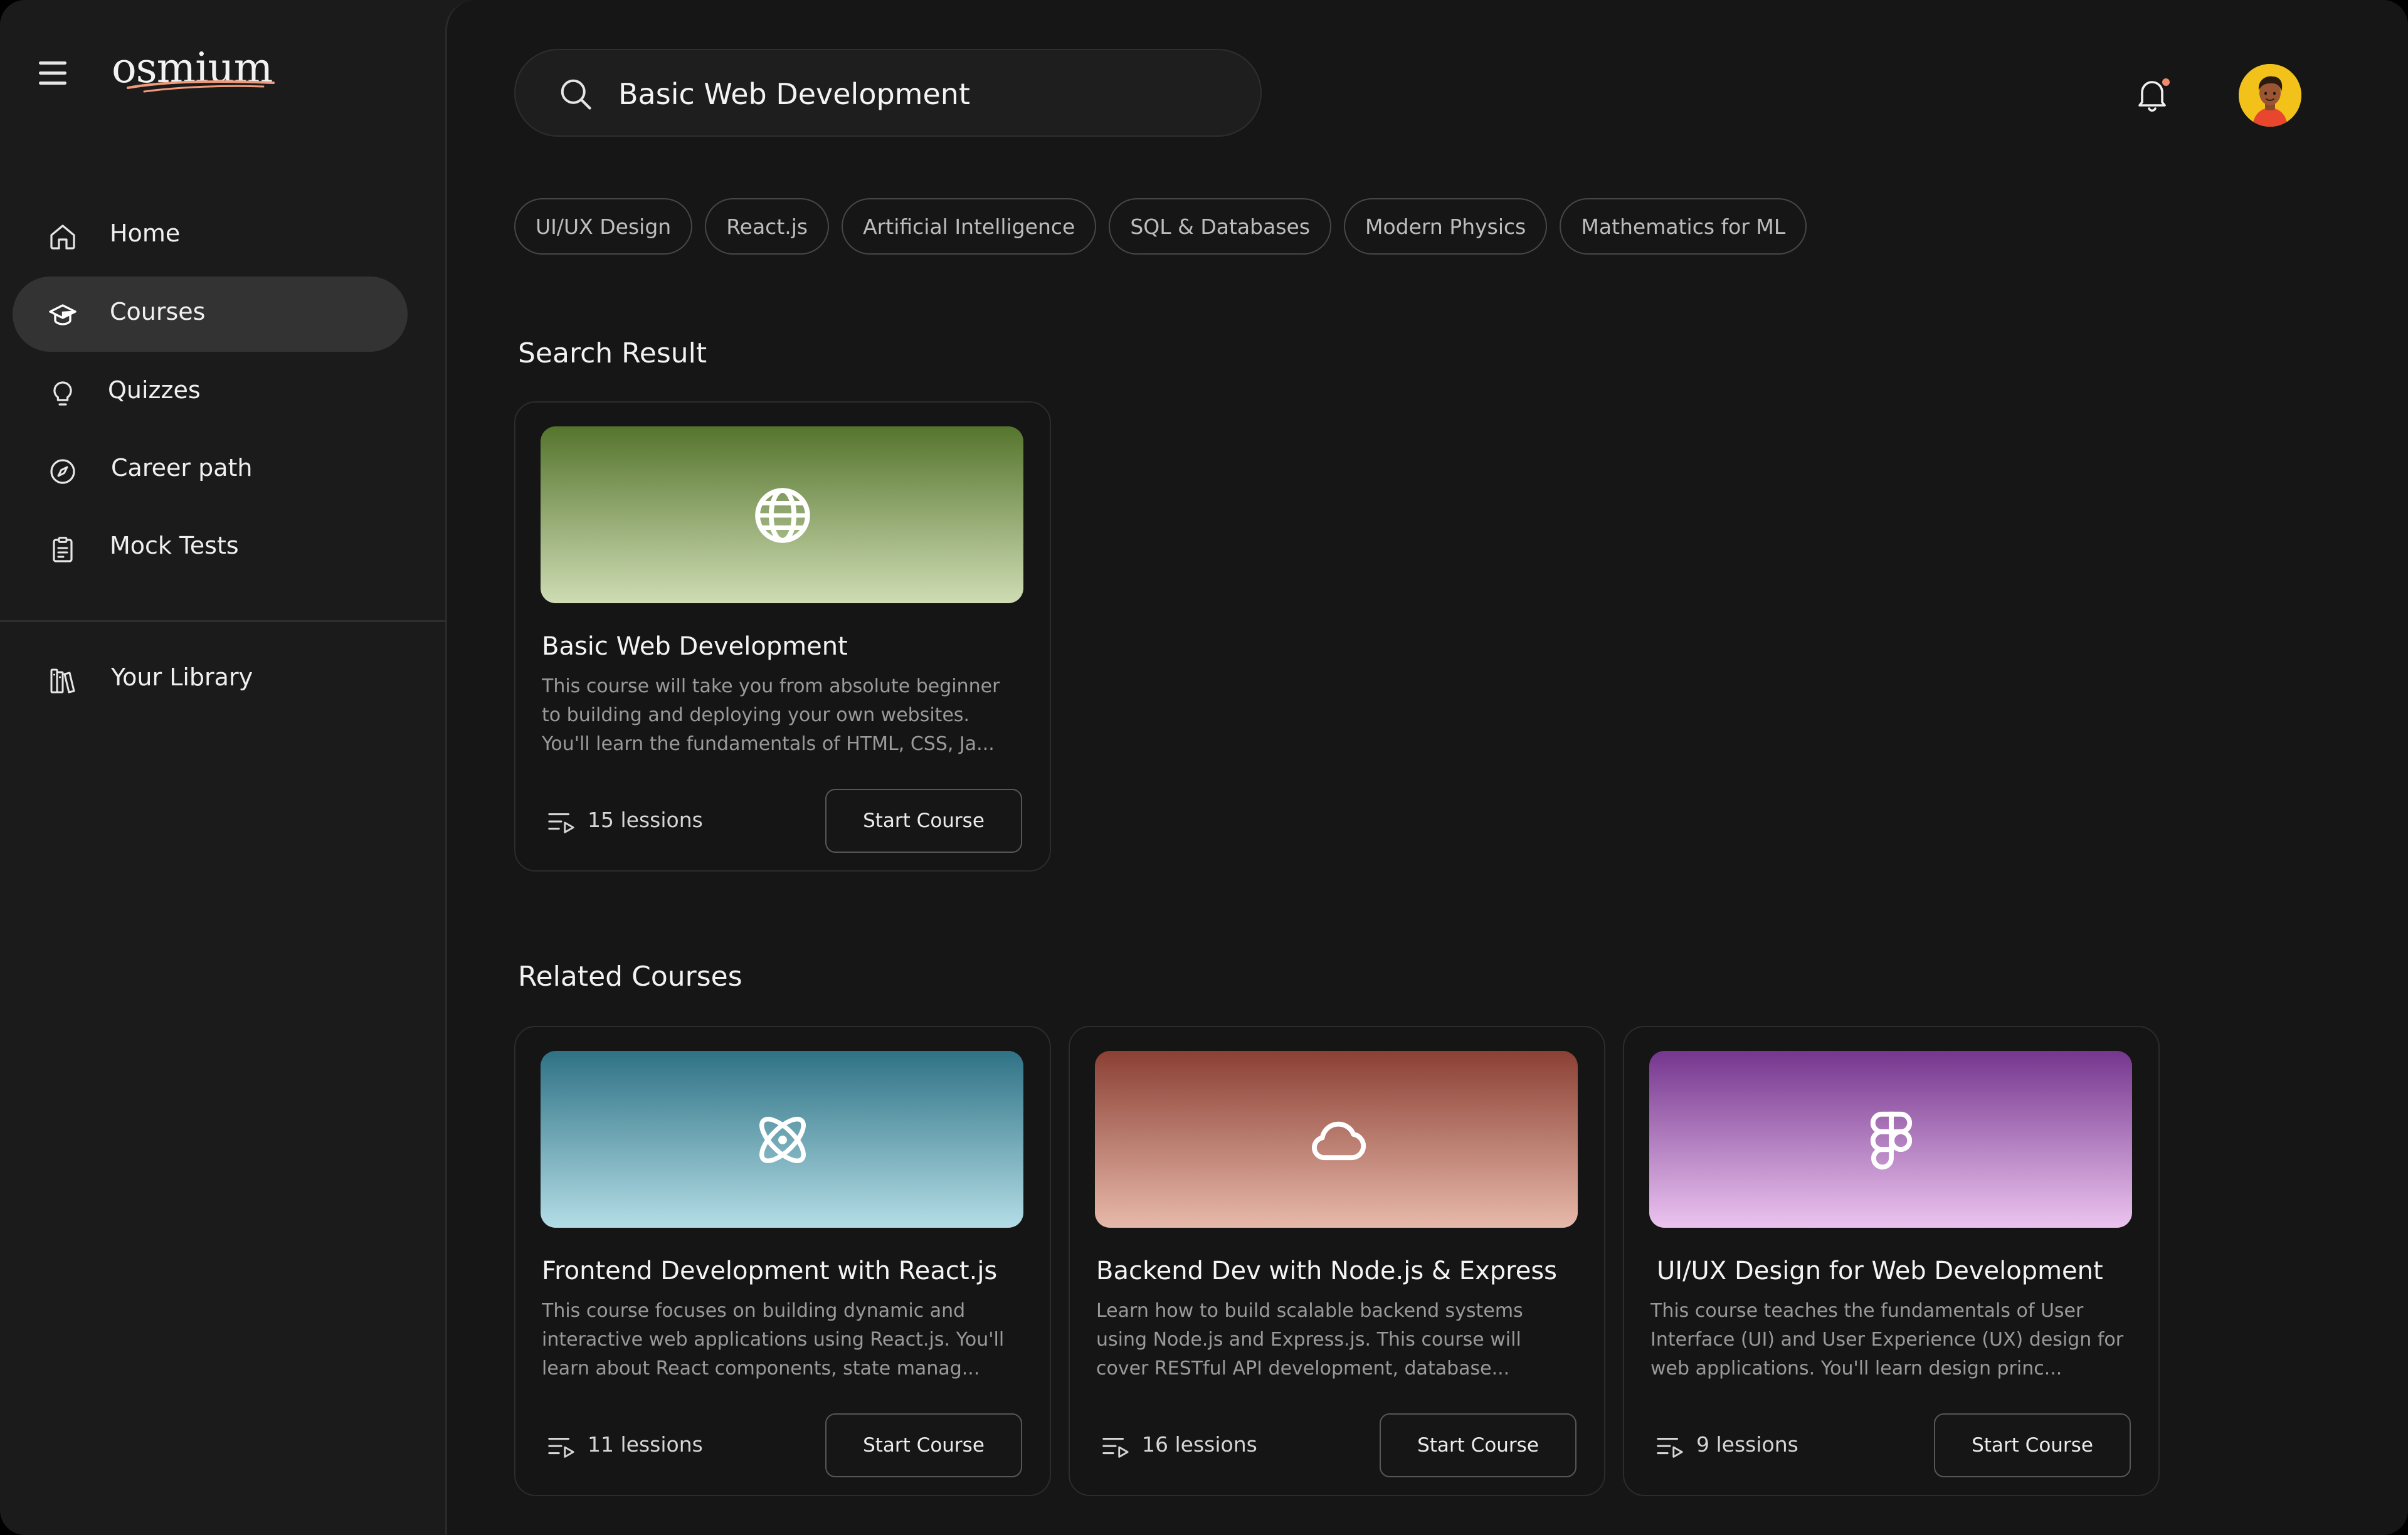 The height and width of the screenshot is (1535, 2408). What do you see at coordinates (630, 977) in the screenshot?
I see `related-courses-heading: Related Courses` at bounding box center [630, 977].